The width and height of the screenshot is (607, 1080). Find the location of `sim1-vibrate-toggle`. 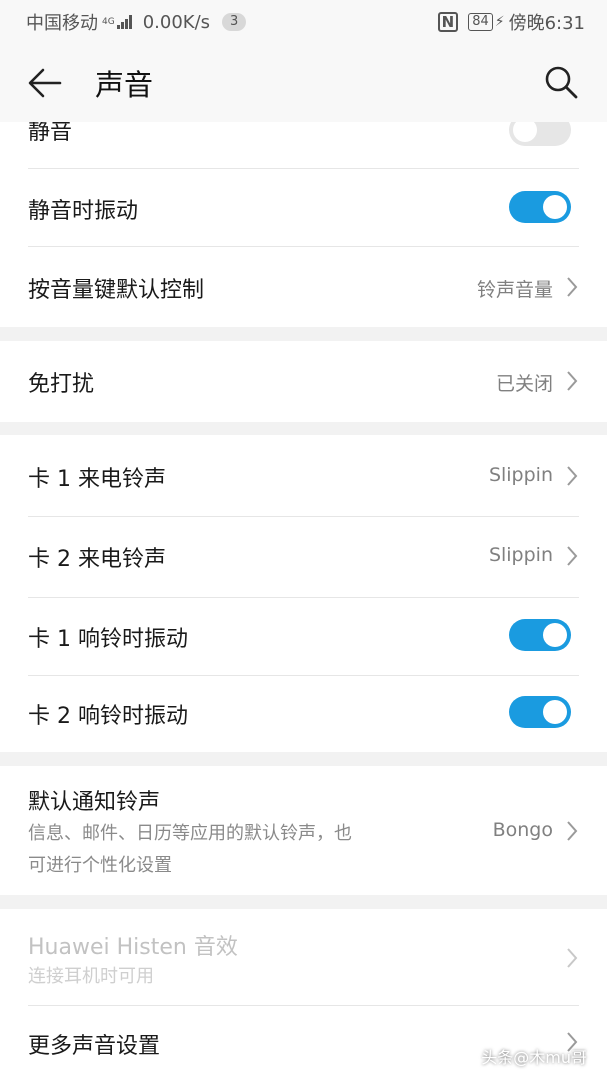

sim1-vibrate-toggle is located at coordinates (540, 635).